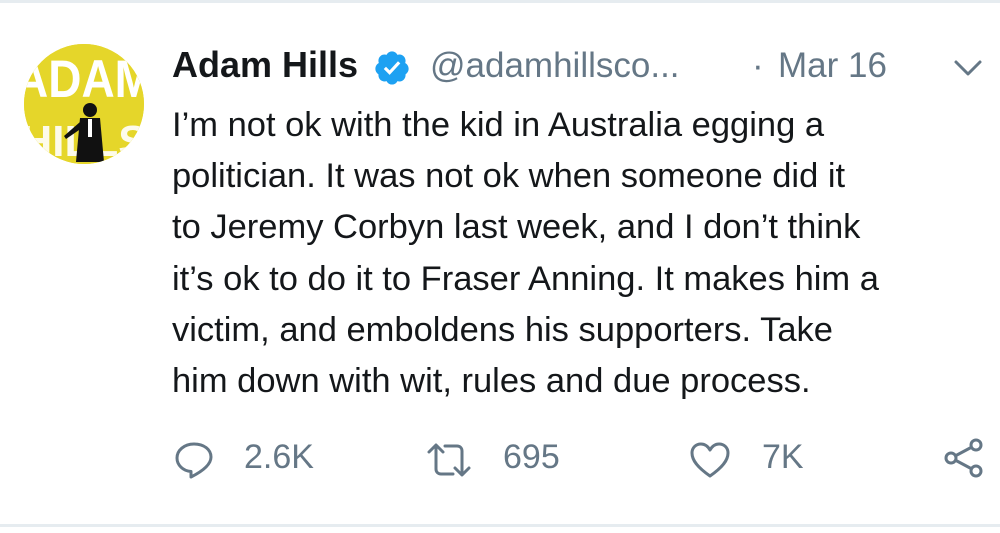  What do you see at coordinates (963, 458) in the screenshot?
I see `share-icon` at bounding box center [963, 458].